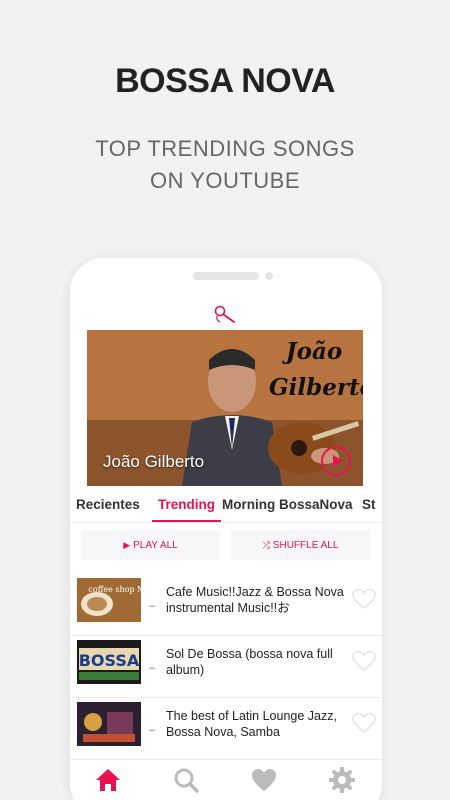 The height and width of the screenshot is (800, 450). I want to click on song-title: Sol De Bossa (bossa nova full album), so click(249, 662).